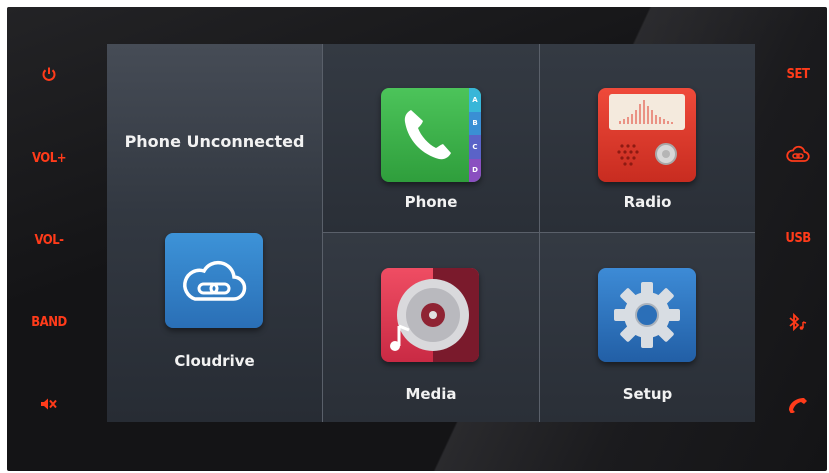 This screenshot has width=829, height=473. I want to click on mute-icon, so click(49, 404).